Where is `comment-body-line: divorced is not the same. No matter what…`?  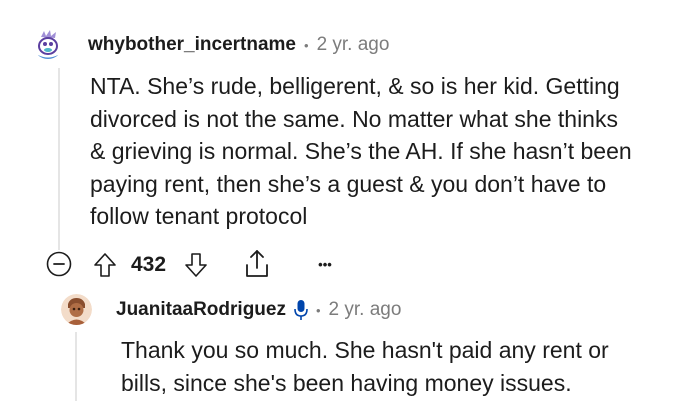 comment-body-line: divorced is not the same. No matter what… is located at coordinates (354, 118).